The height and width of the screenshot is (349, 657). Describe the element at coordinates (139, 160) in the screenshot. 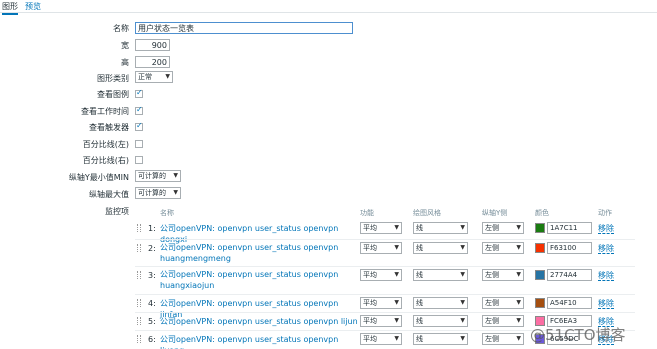

I see `percentile-right-checkbox` at that location.